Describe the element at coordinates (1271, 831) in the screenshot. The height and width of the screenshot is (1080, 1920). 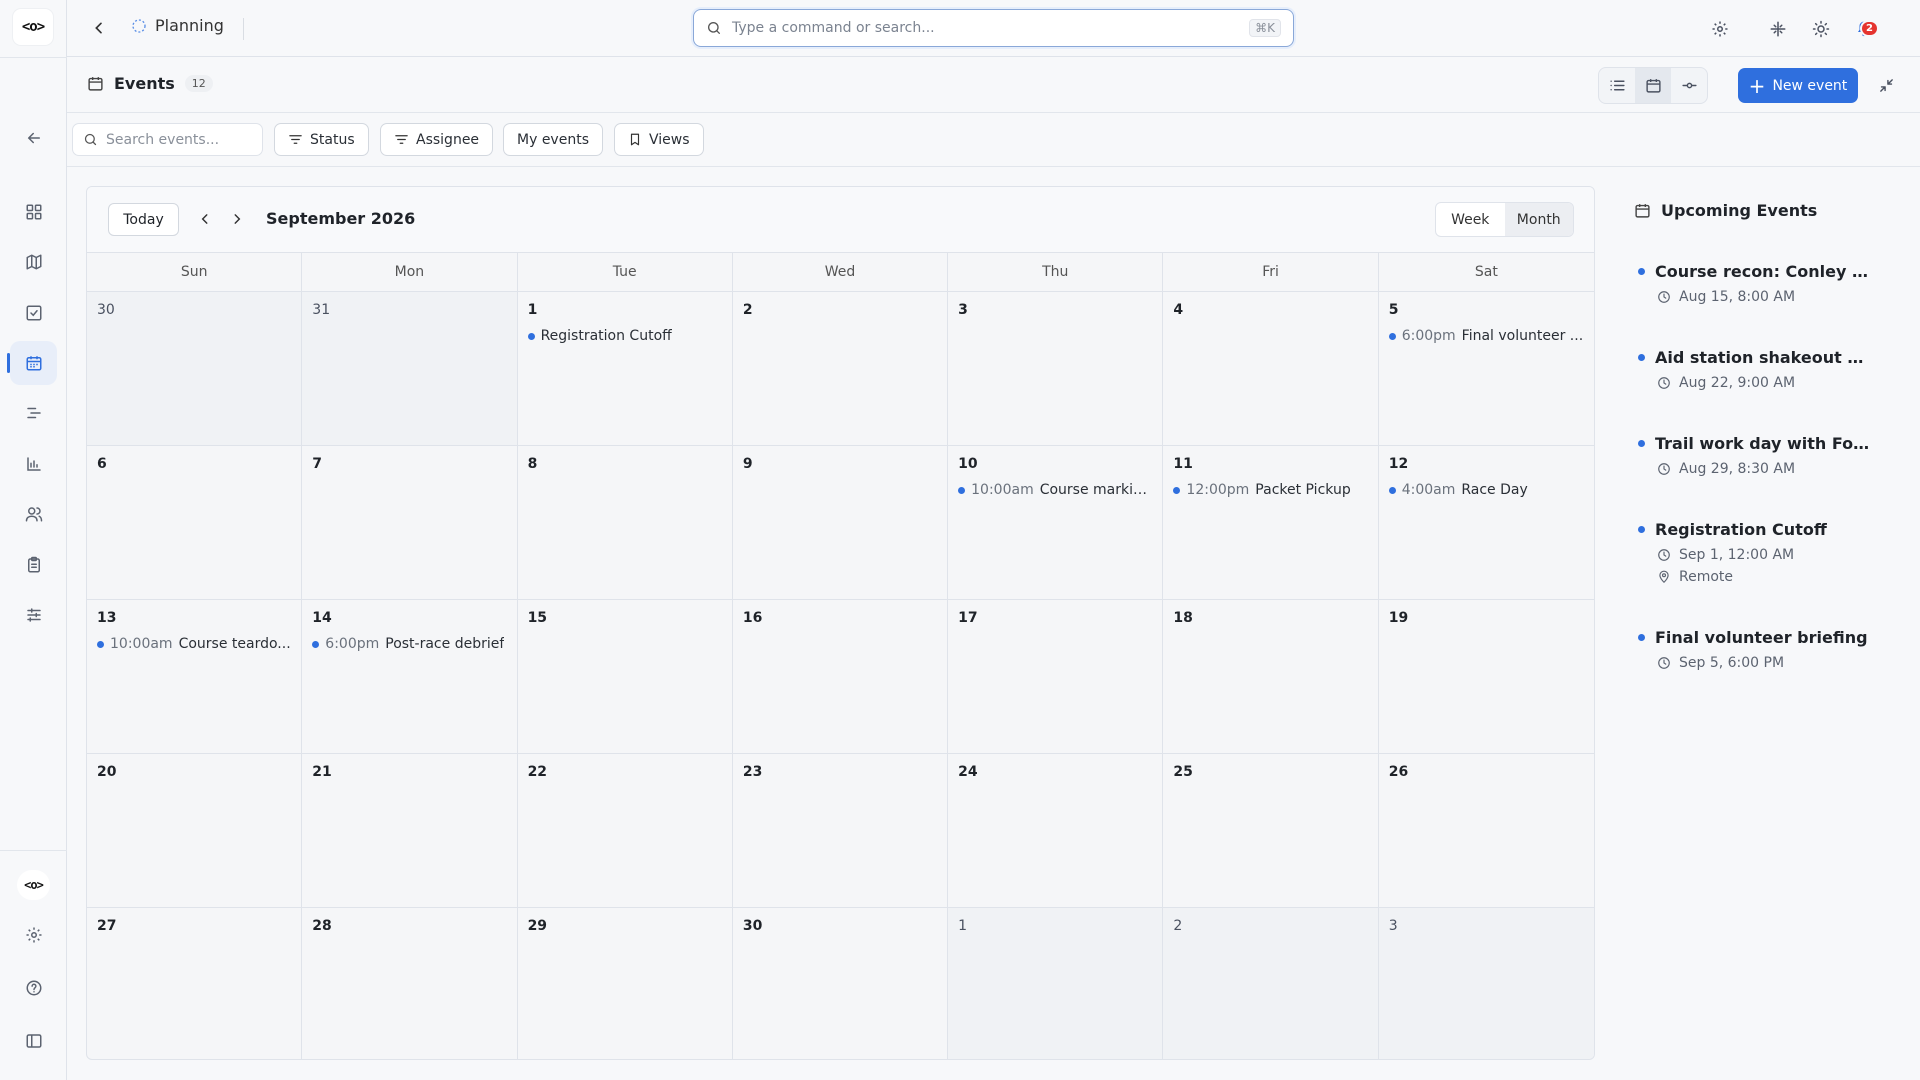
I see `day-cell: 25` at that location.